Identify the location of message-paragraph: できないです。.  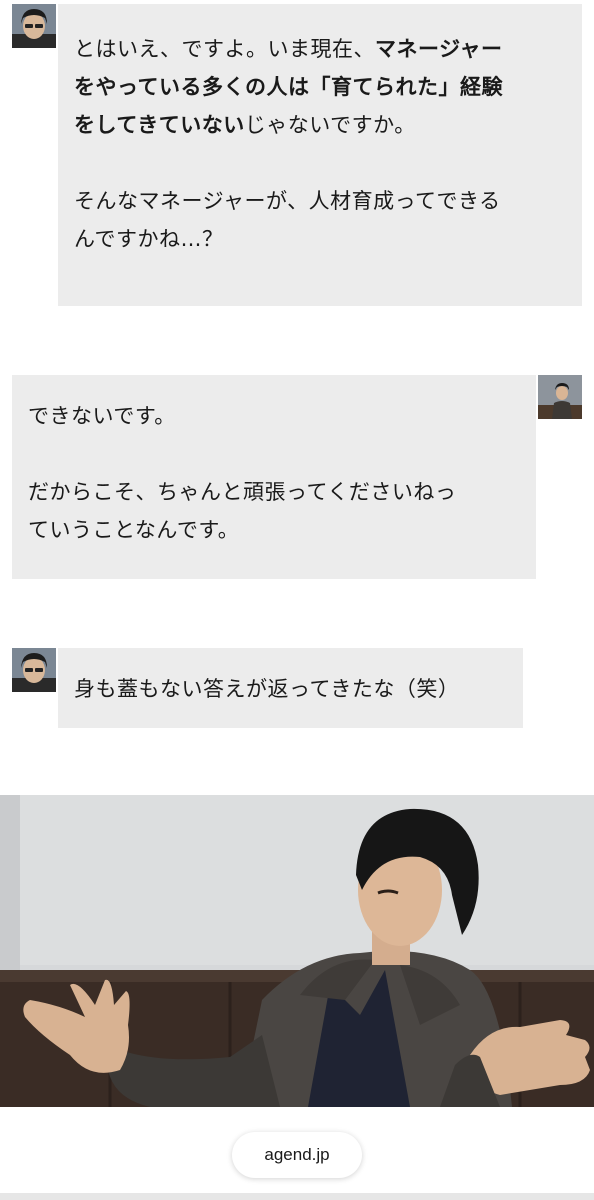
(274, 416).